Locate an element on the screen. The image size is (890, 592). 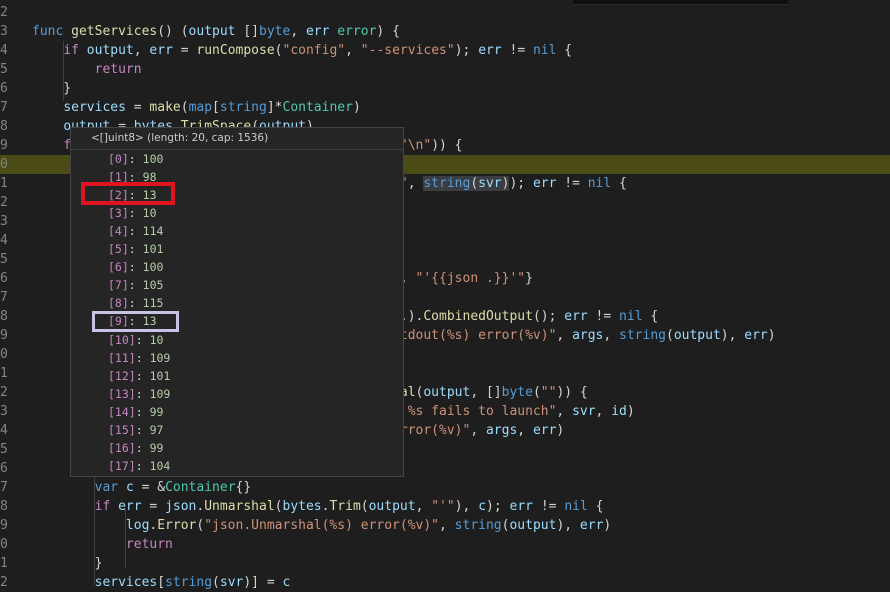
array-index: [16] is located at coordinates (122, 447).